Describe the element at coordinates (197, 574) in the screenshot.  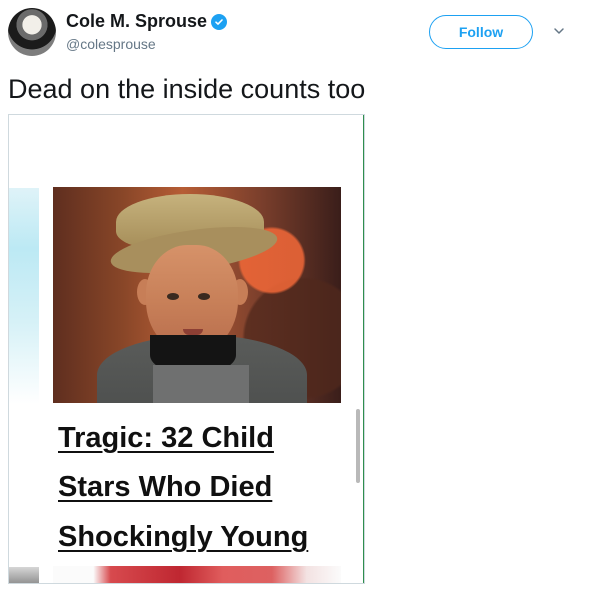
I see `bottom-preview-image` at that location.